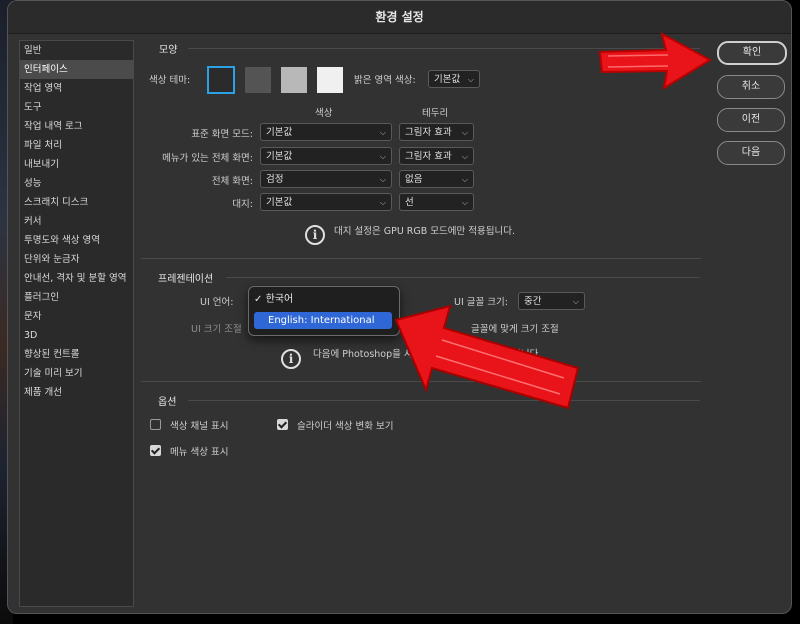 The image size is (800, 624). I want to click on sidebar-item-workspace: 작업 영역, so click(76, 88).